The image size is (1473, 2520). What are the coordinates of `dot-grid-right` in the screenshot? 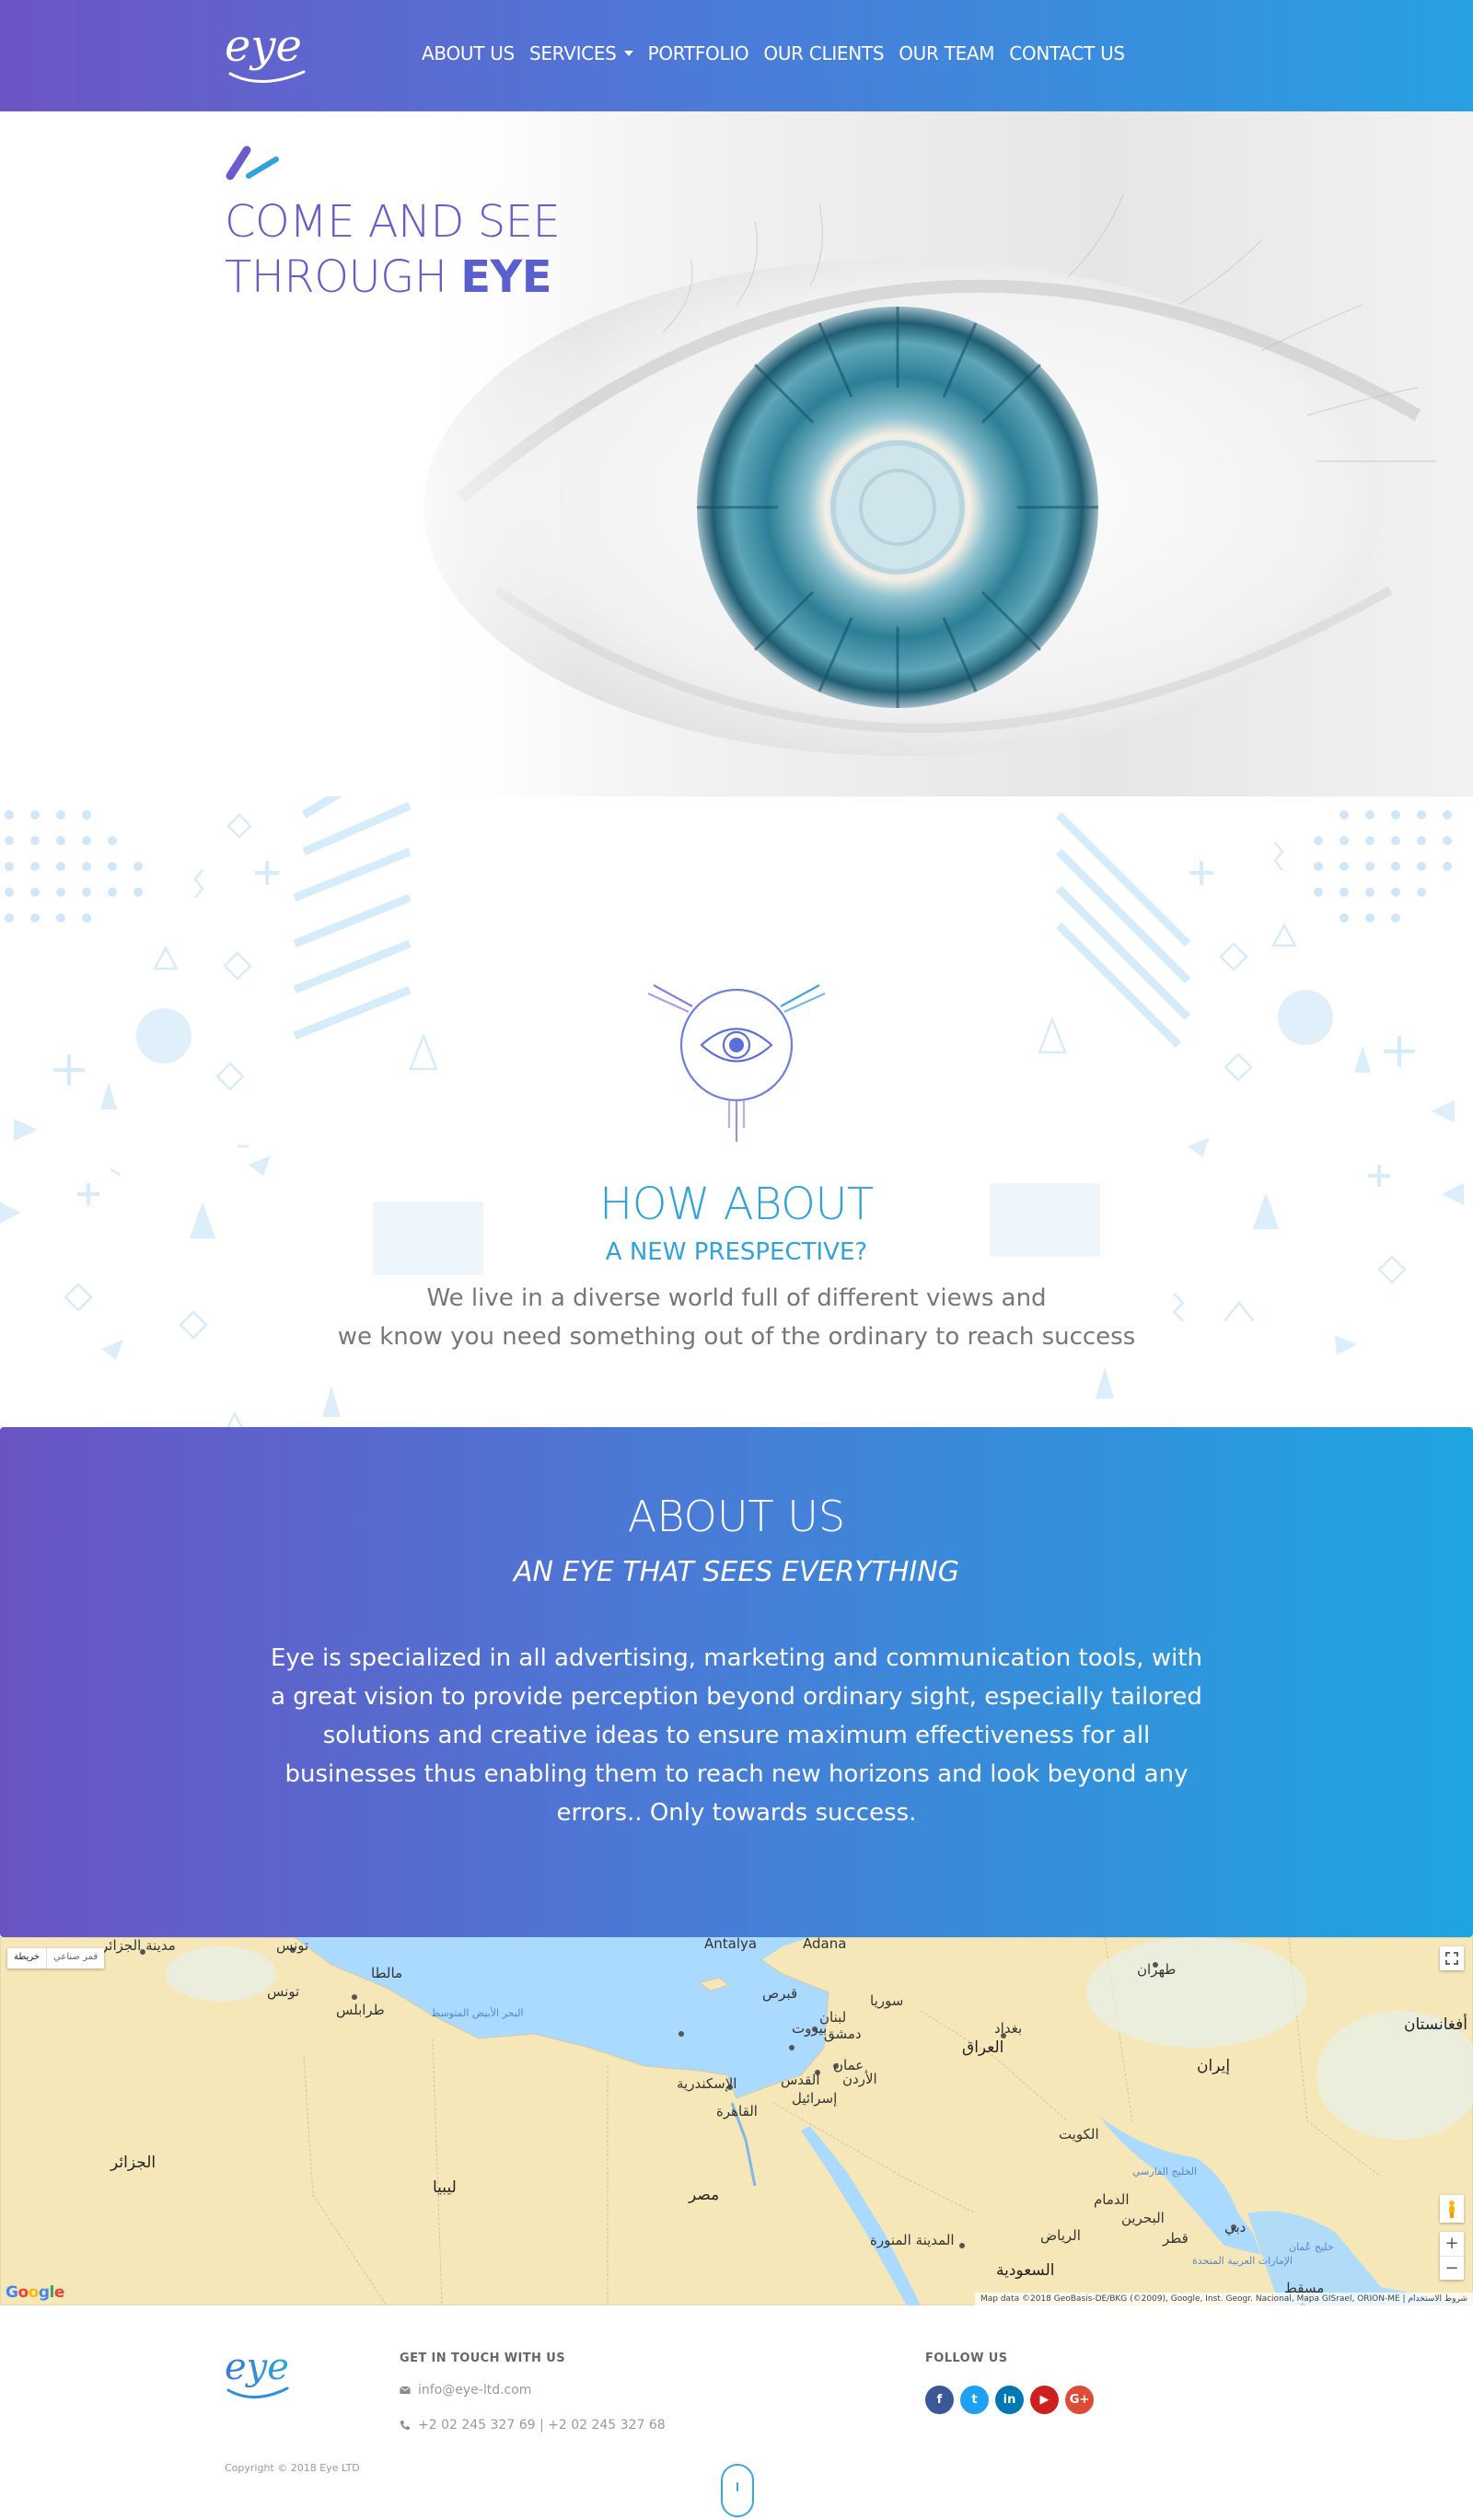 It's located at (1383, 866).